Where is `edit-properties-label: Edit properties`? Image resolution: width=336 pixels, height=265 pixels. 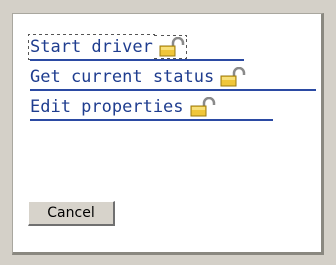 edit-properties-label: Edit properties is located at coordinates (107, 107).